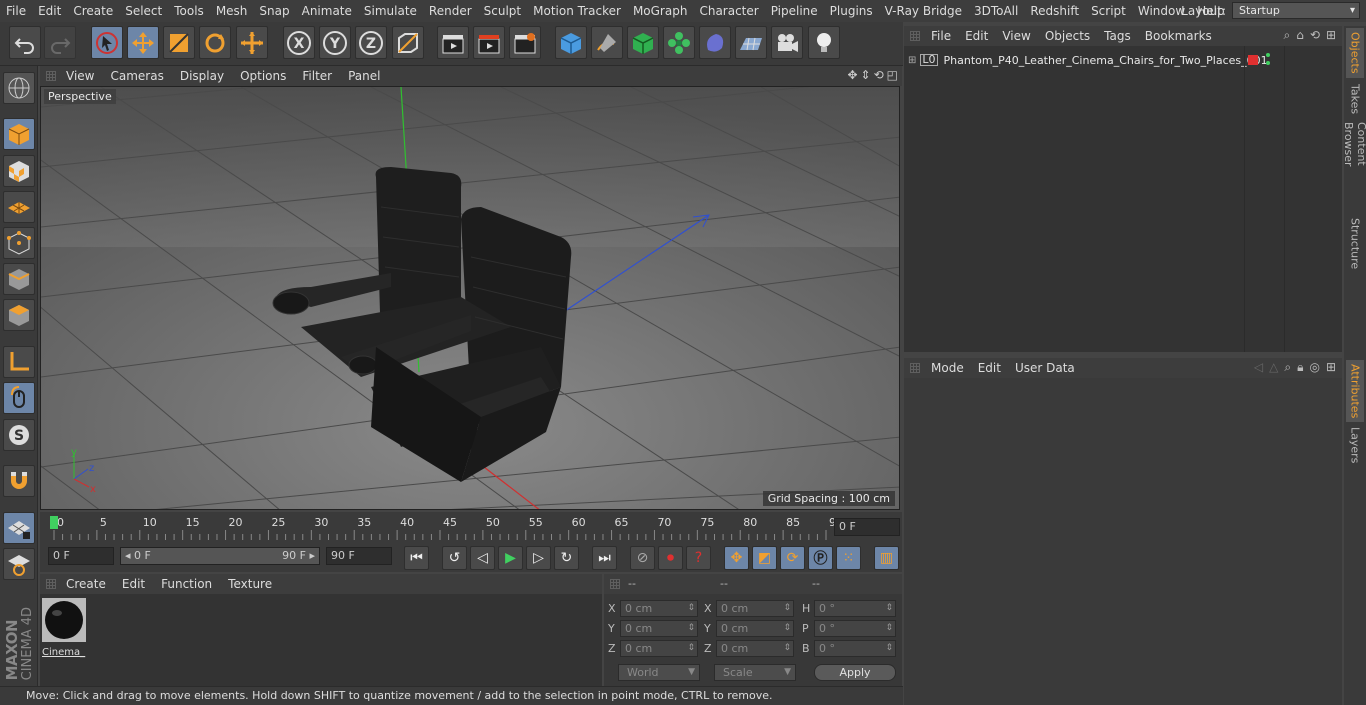 This screenshot has height=705, width=1366. Describe the element at coordinates (364, 76) in the screenshot. I see `viewport-menu-panel: Panel` at that location.